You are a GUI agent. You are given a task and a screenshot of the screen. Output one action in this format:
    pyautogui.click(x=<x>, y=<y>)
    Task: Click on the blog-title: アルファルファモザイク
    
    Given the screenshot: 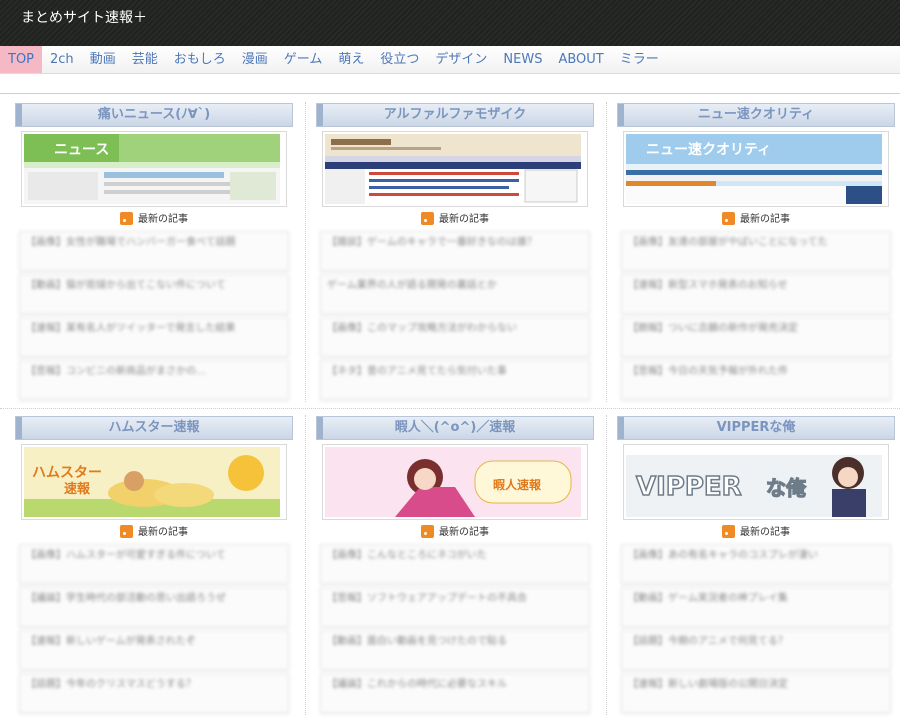 What is the action you would take?
    pyautogui.click(x=455, y=115)
    